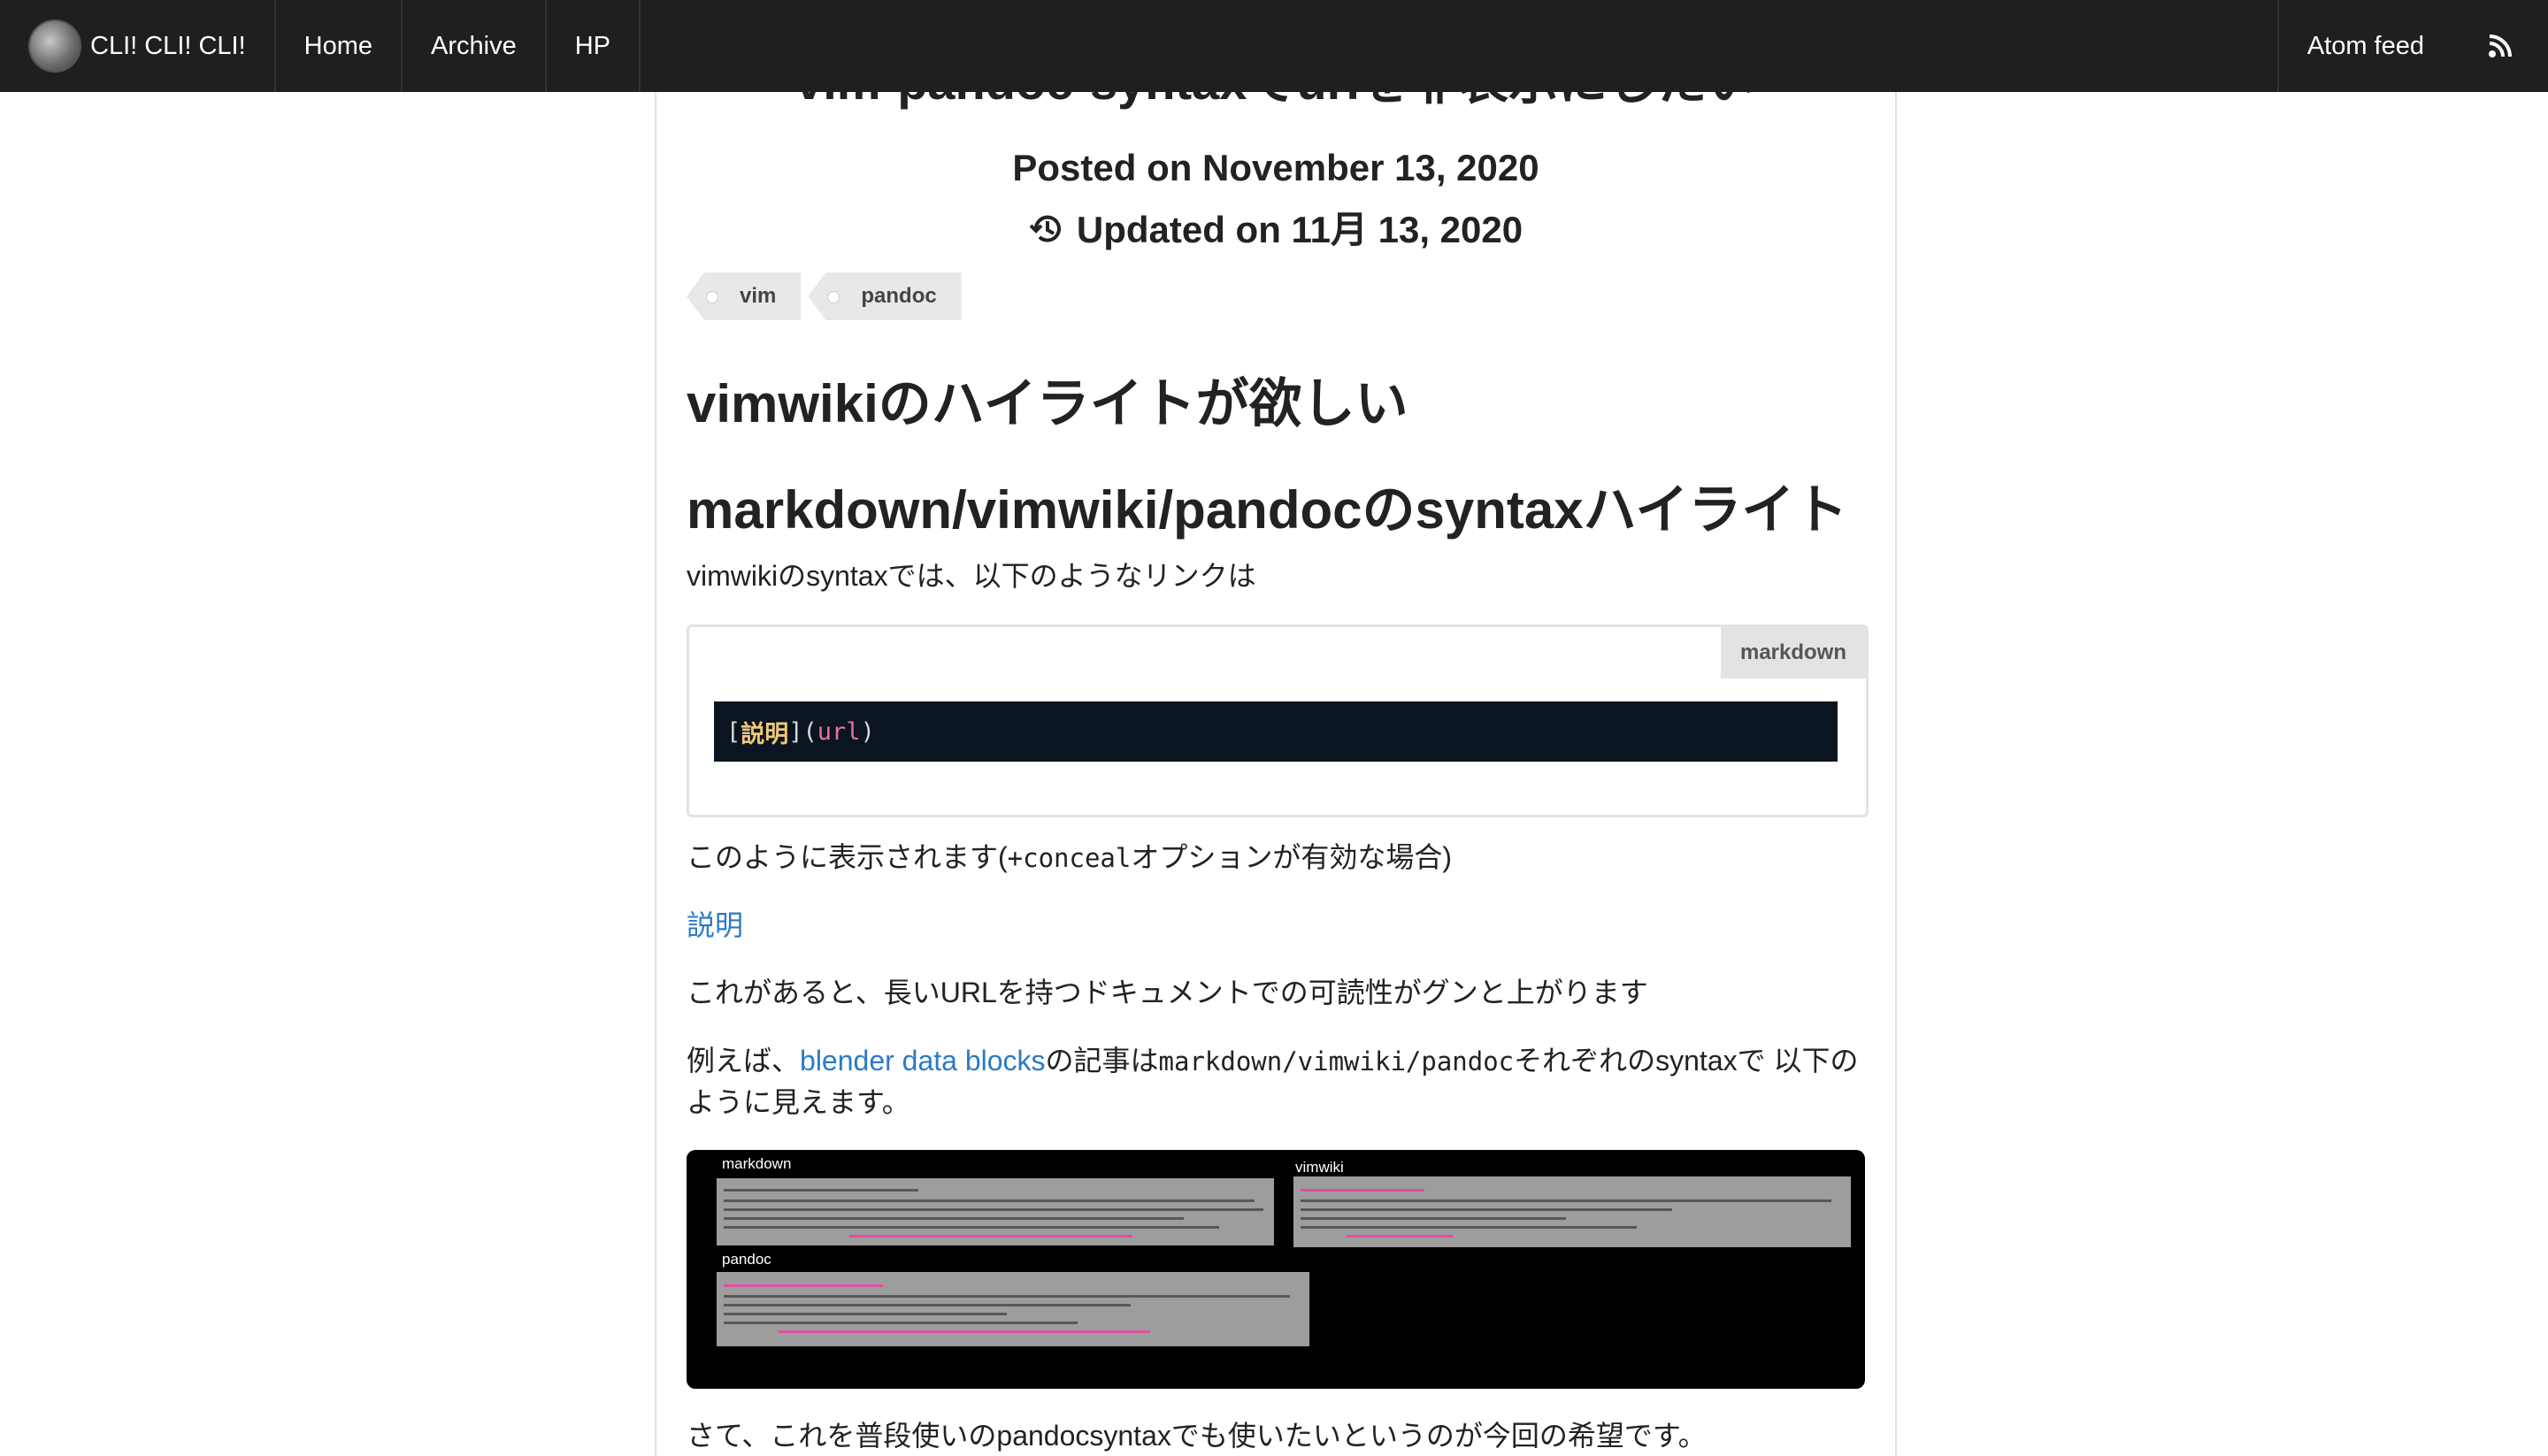 Image resolution: width=2548 pixels, height=1456 pixels. I want to click on tag-pandoc: pandoc, so click(885, 296).